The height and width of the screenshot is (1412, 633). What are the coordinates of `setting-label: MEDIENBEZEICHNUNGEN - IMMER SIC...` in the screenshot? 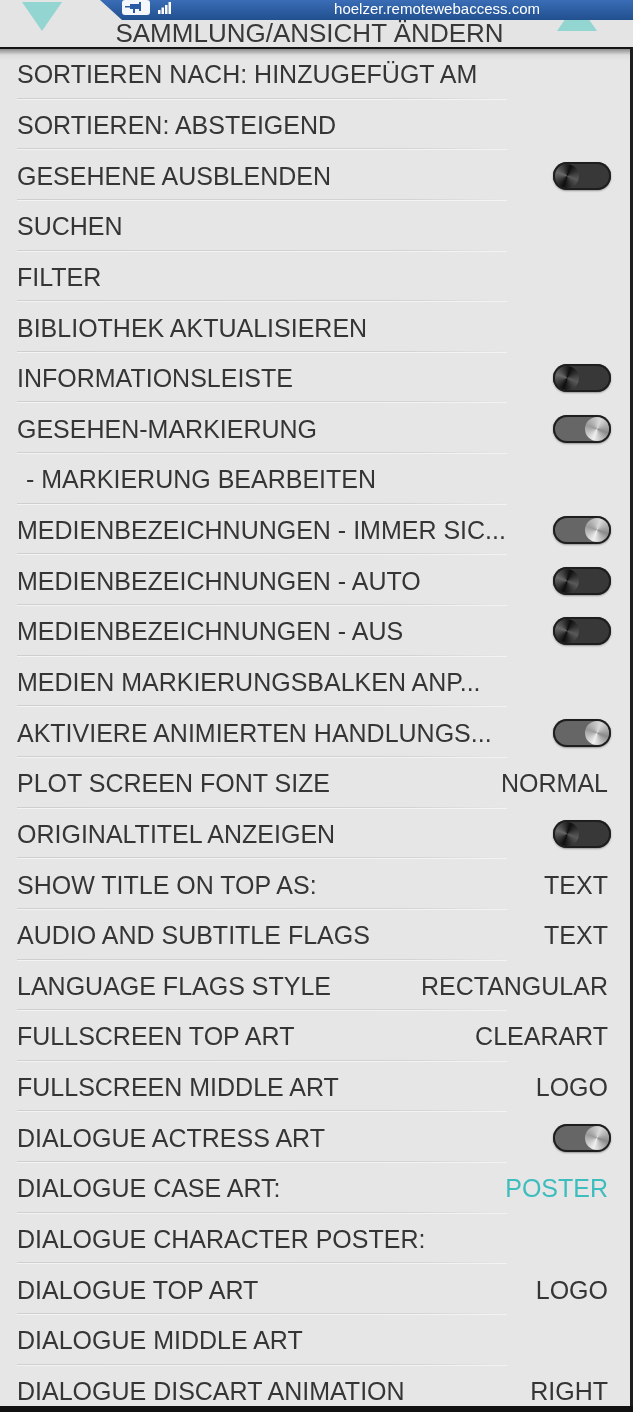 It's located at (261, 530).